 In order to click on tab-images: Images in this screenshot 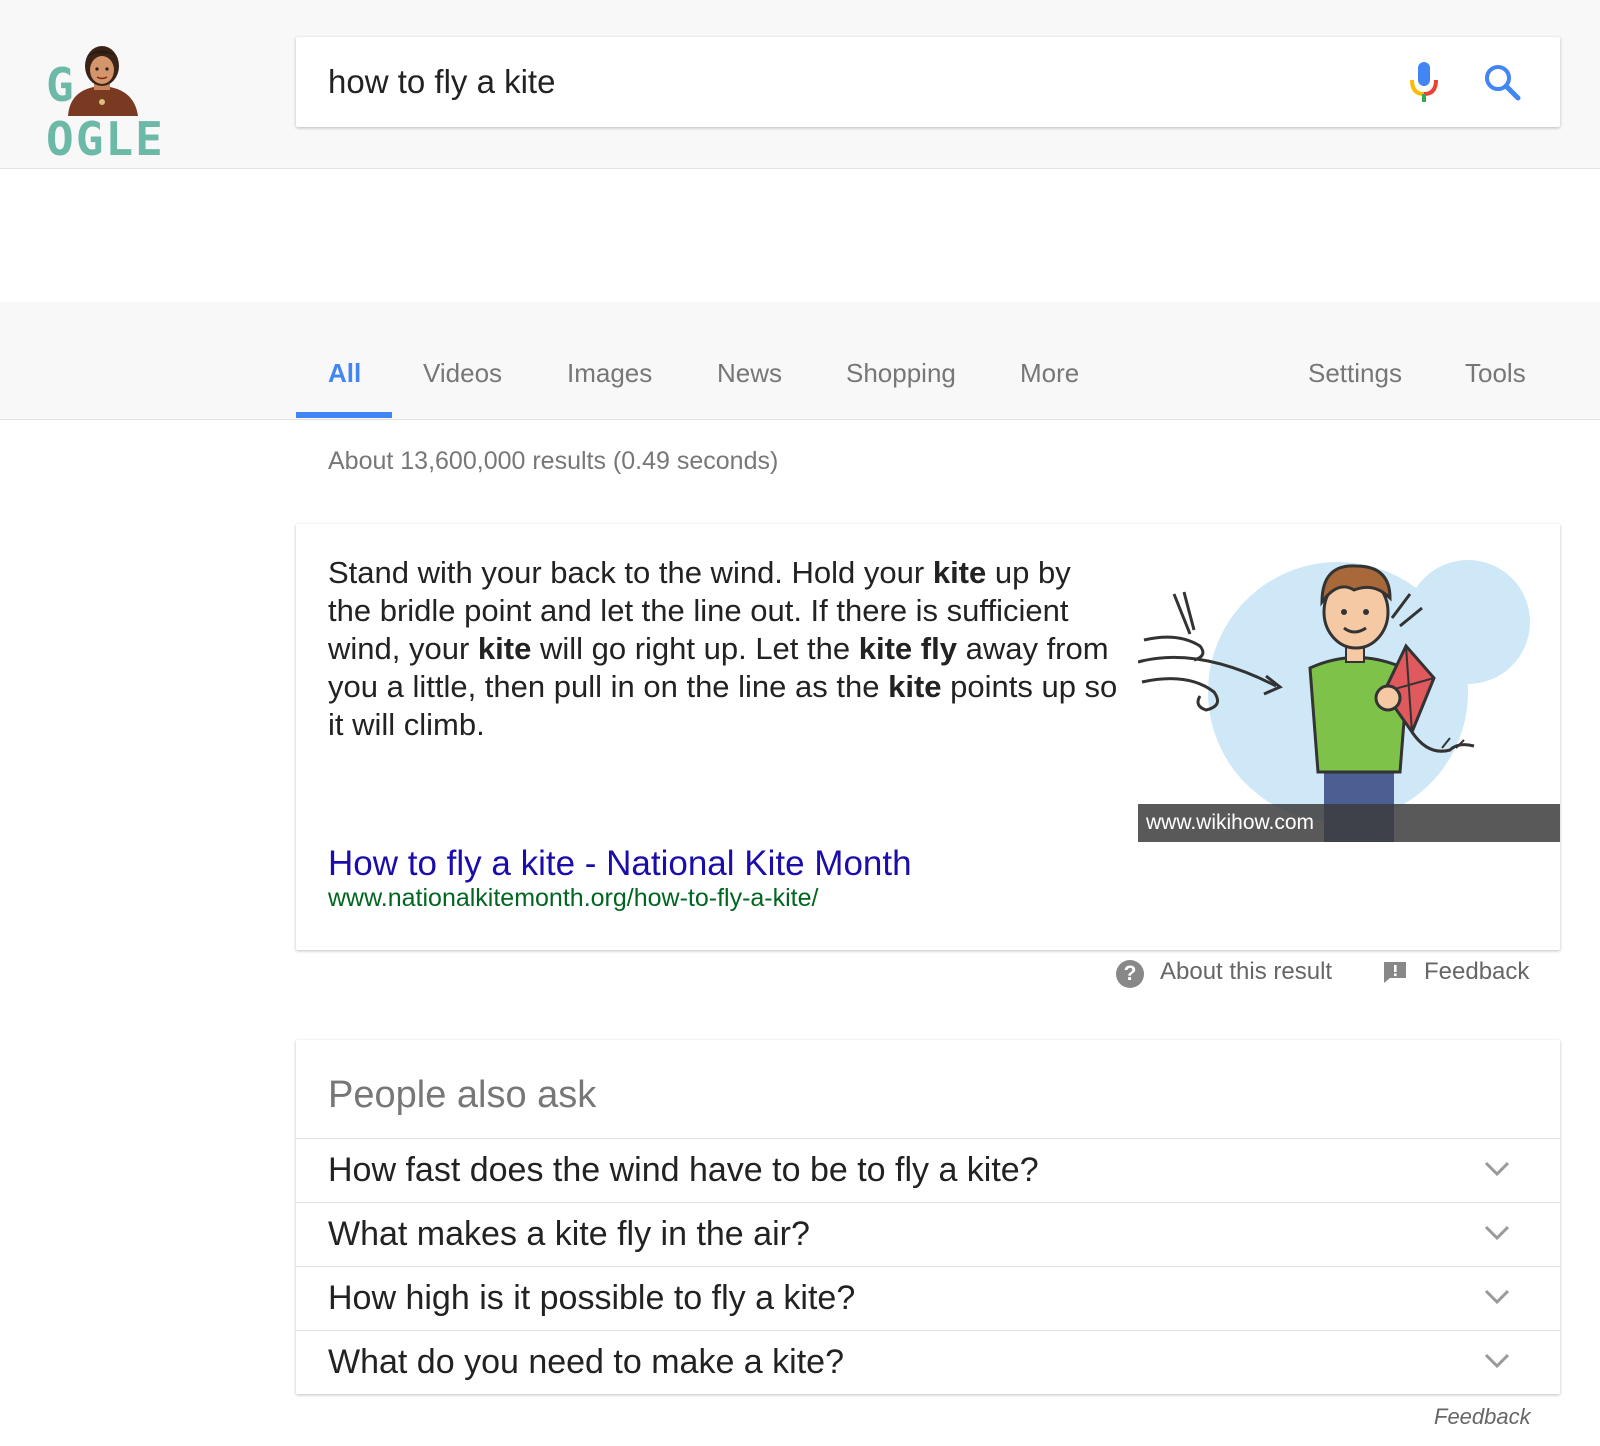, I will do `click(609, 373)`.